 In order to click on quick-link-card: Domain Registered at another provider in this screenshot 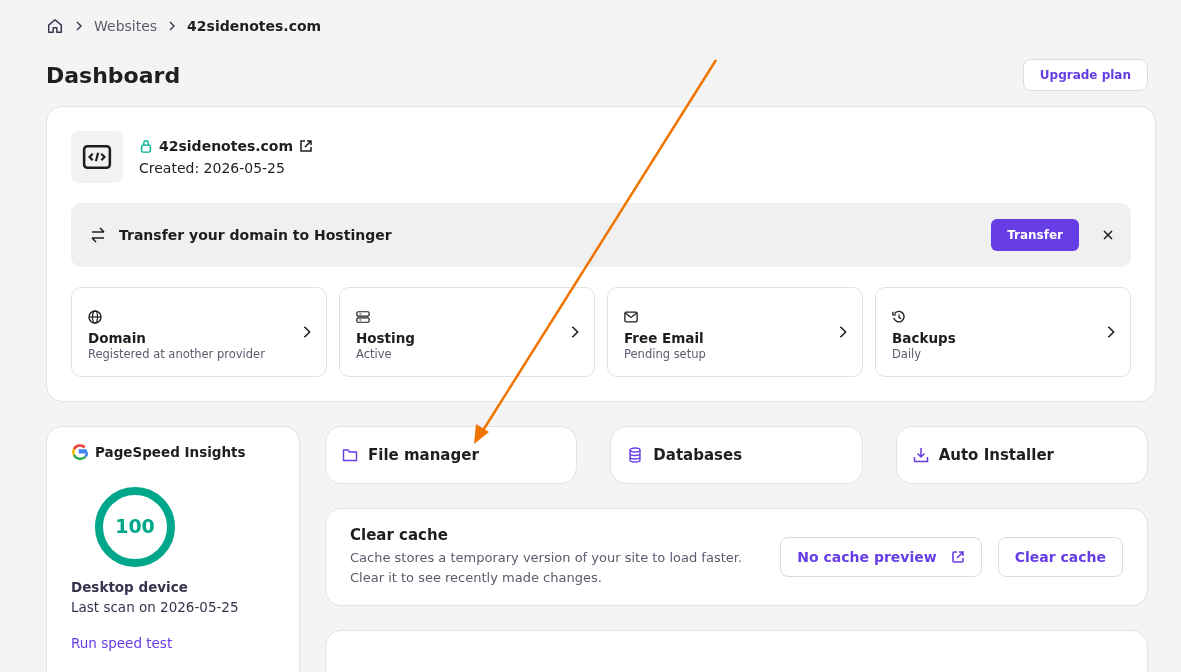, I will do `click(199, 332)`.